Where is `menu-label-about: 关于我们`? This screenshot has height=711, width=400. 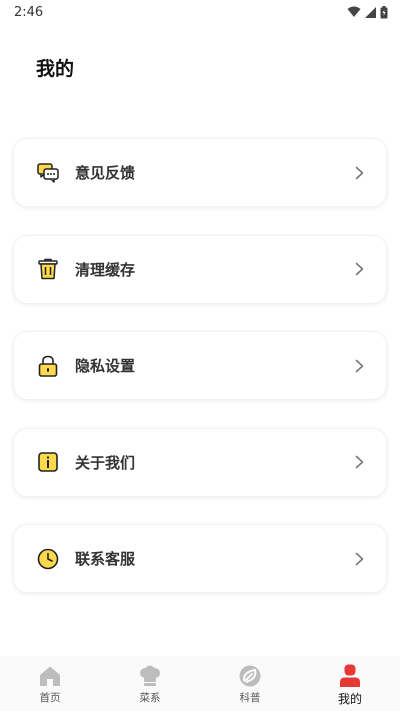
menu-label-about: 关于我们 is located at coordinates (105, 462).